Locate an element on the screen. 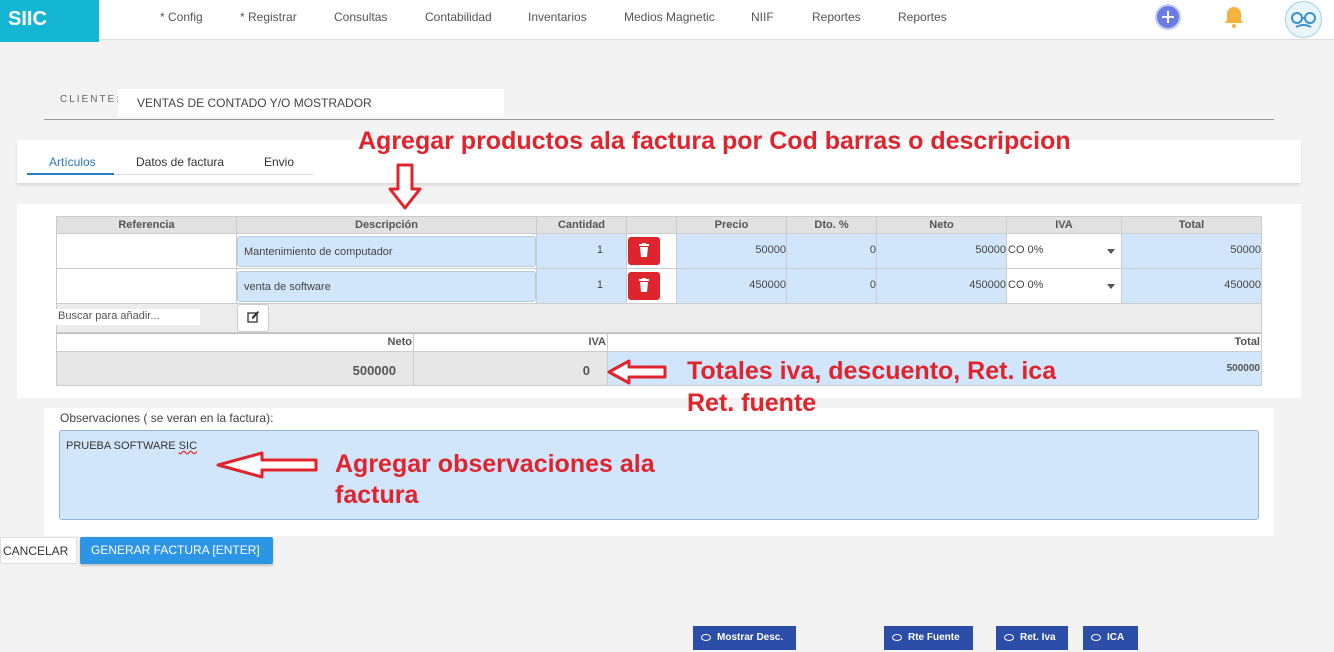 The image size is (1334, 652). plus-circle-icon is located at coordinates (1168, 17).